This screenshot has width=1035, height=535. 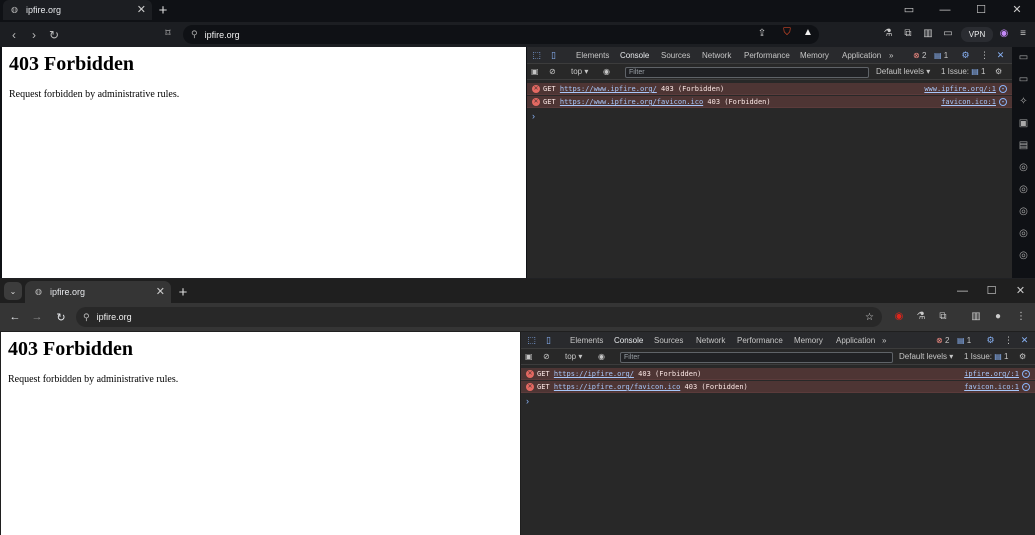 What do you see at coordinates (37, 317) in the screenshot?
I see `forward-button: →` at bounding box center [37, 317].